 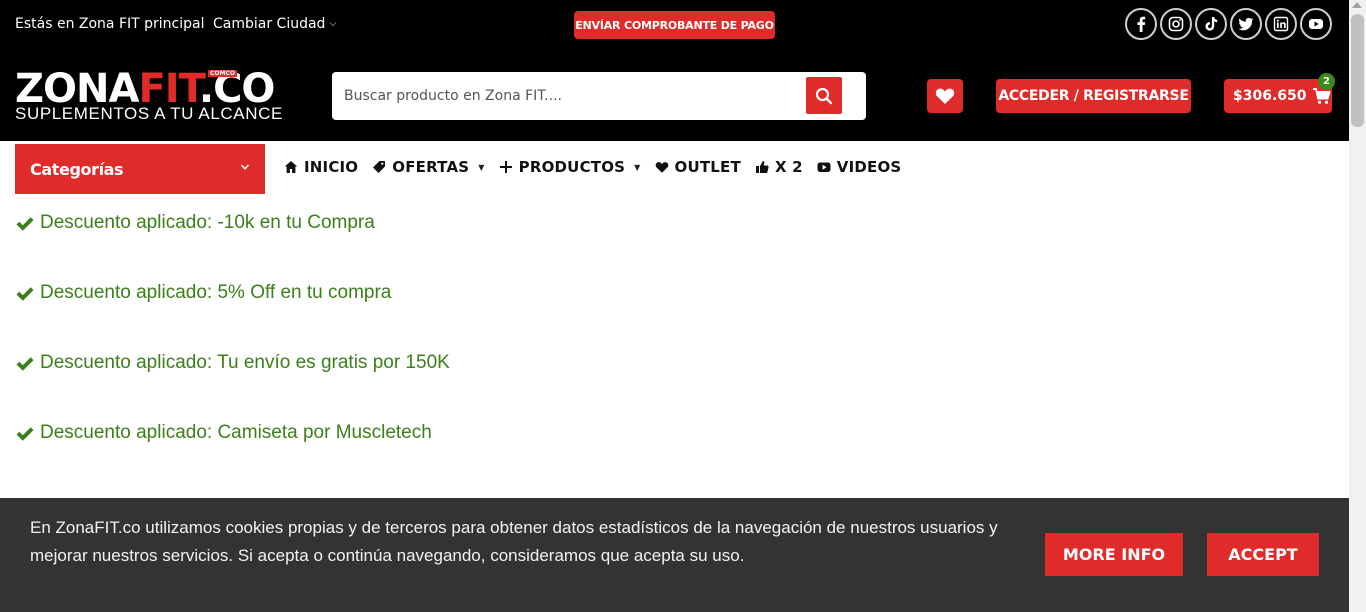 I want to click on search-button, so click(x=824, y=95).